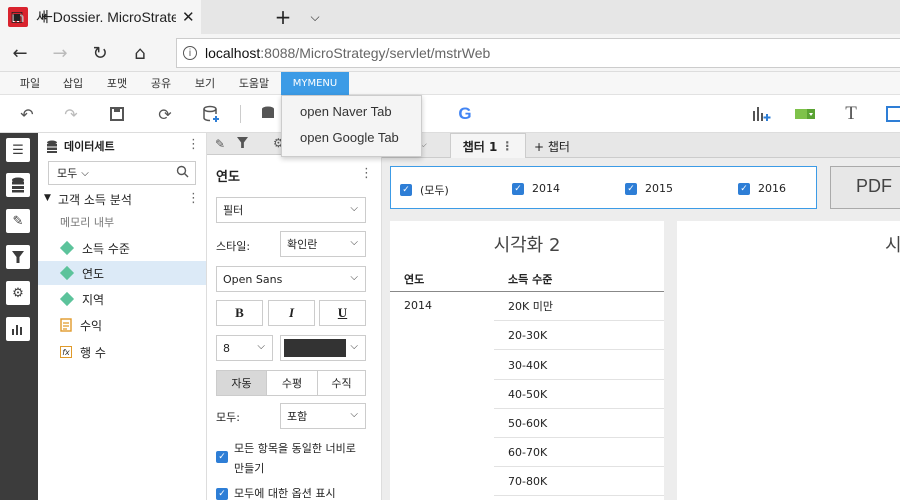  What do you see at coordinates (18, 185) in the screenshot?
I see `datasets-icon` at bounding box center [18, 185].